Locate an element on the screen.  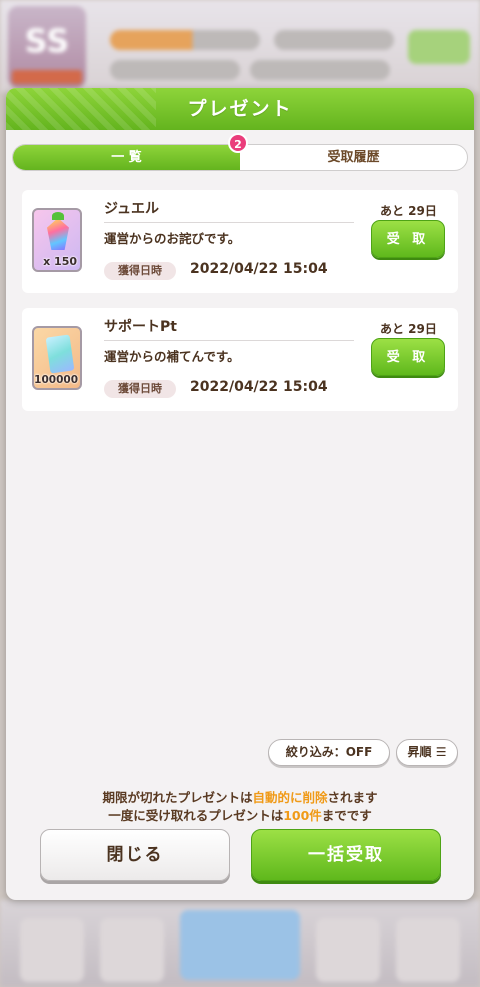
item-description: 運営からの補てんです。 is located at coordinates (172, 356).